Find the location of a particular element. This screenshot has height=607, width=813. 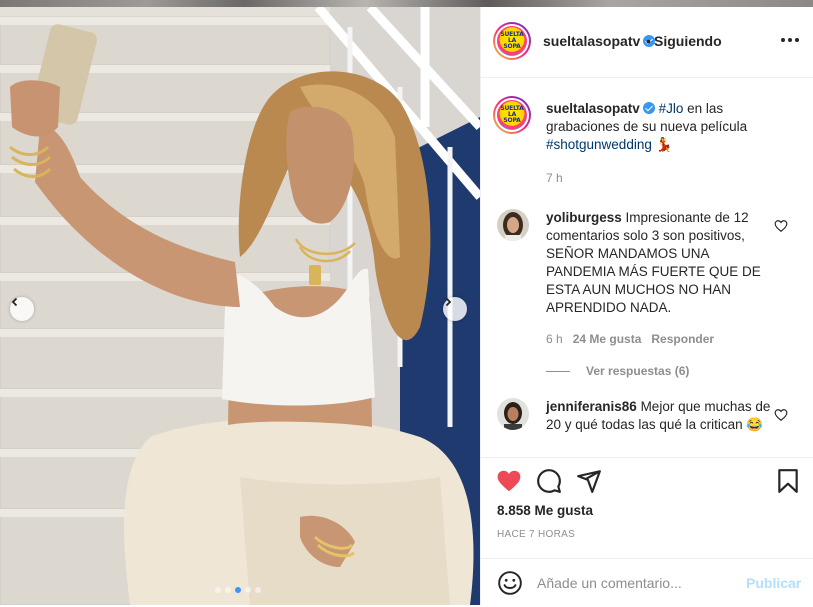

carousel-prev-button is located at coordinates (22, 309).